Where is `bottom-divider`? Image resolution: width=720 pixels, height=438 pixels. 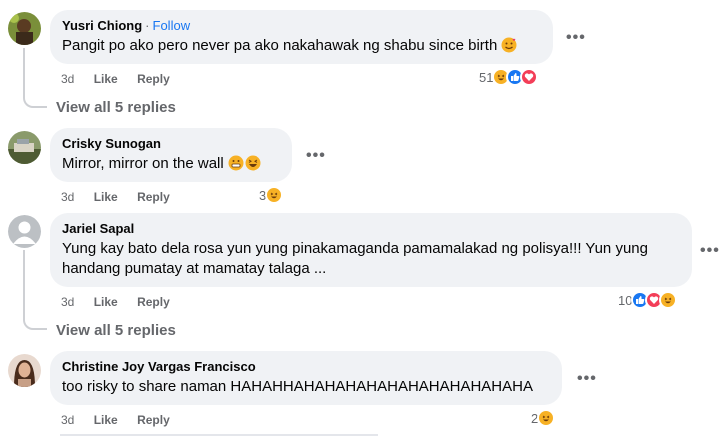
bottom-divider is located at coordinates (219, 435).